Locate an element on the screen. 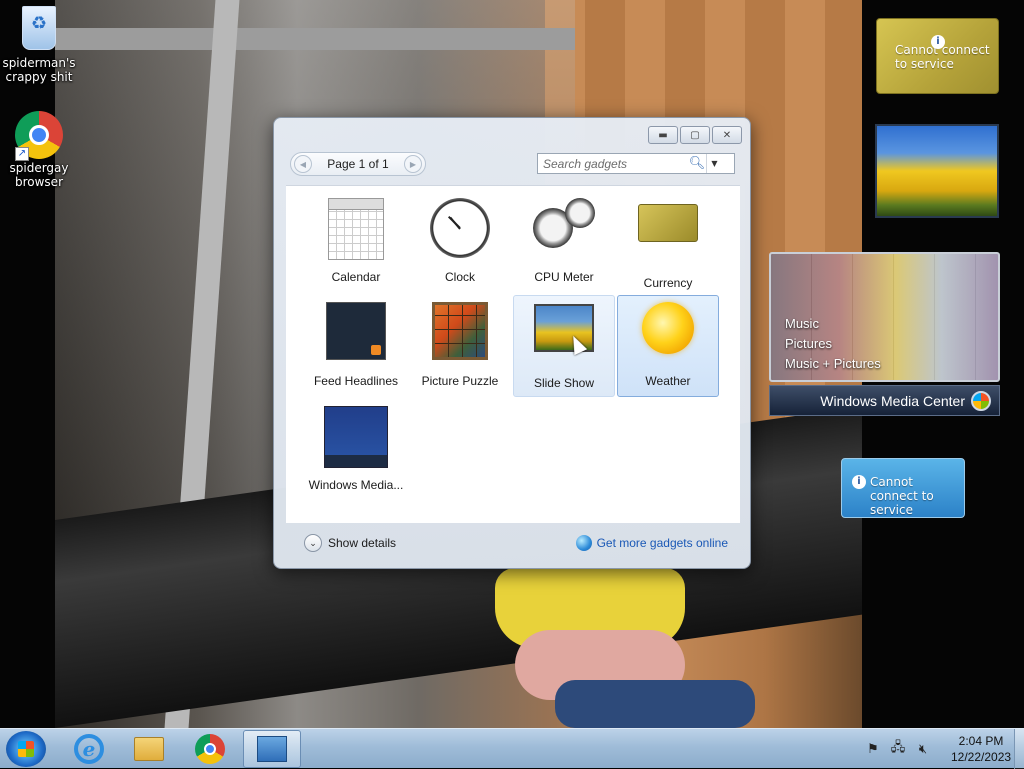 This screenshot has height=769, width=1024. action-center-flag-icon: ⚑ is located at coordinates (873, 749).